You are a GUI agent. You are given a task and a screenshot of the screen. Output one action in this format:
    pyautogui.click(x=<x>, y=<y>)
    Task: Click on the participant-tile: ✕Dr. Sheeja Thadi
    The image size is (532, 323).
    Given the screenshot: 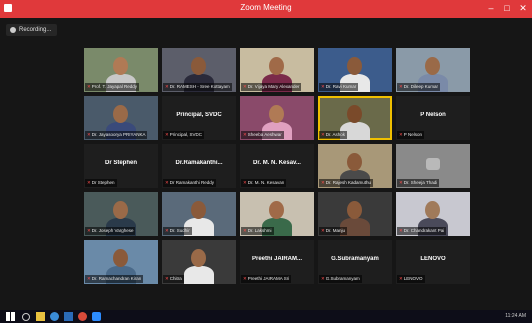 What is the action you would take?
    pyautogui.click(x=433, y=166)
    